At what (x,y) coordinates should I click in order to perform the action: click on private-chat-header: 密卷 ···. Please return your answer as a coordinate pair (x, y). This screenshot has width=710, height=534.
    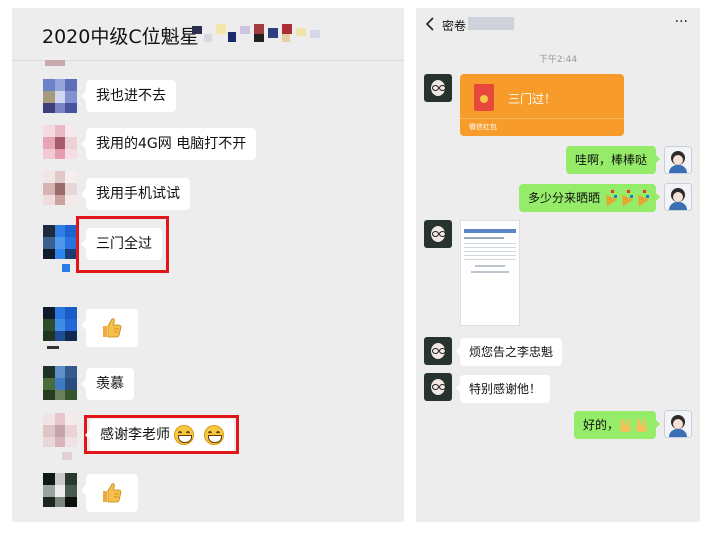
    Looking at the image, I should click on (558, 25).